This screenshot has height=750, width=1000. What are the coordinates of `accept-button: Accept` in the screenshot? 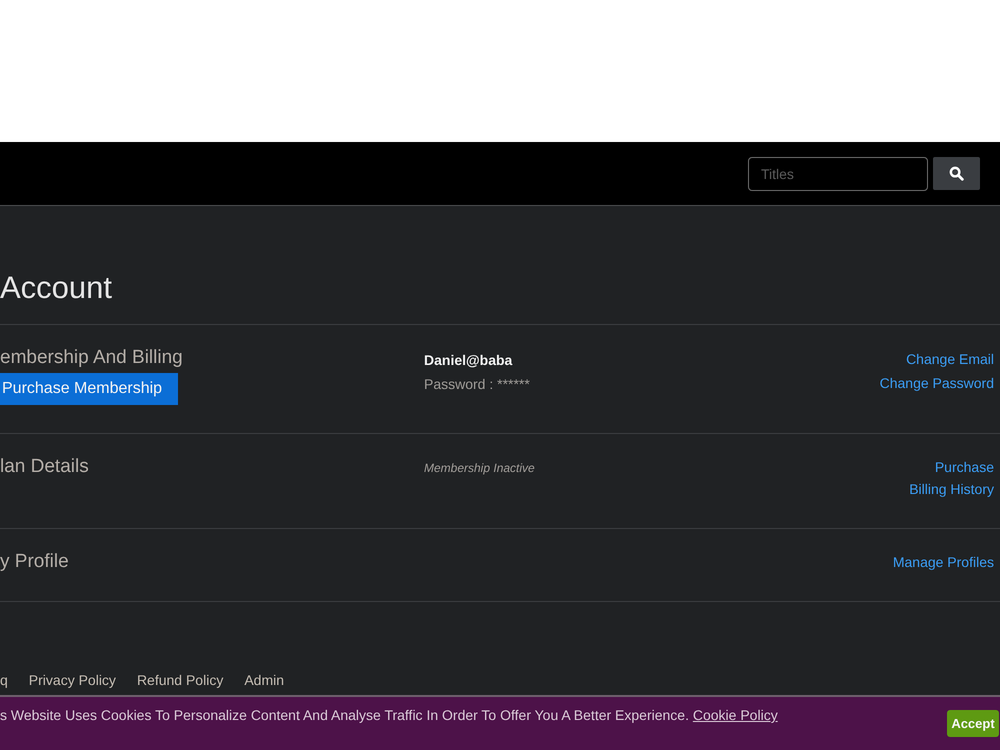 It's located at (973, 723).